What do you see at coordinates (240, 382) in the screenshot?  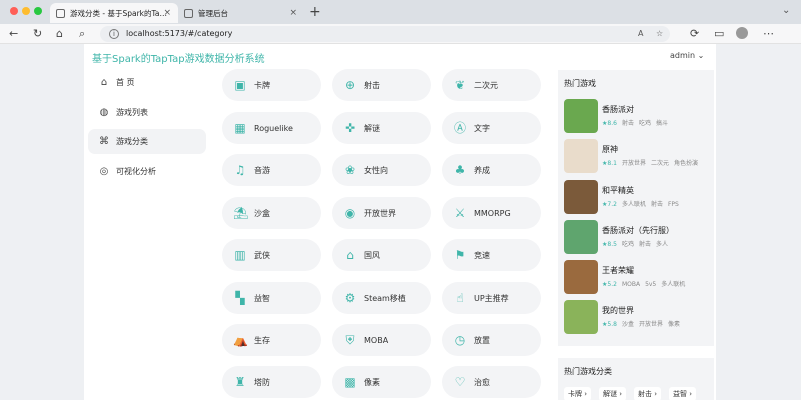 I see `tower-icon: ♜` at bounding box center [240, 382].